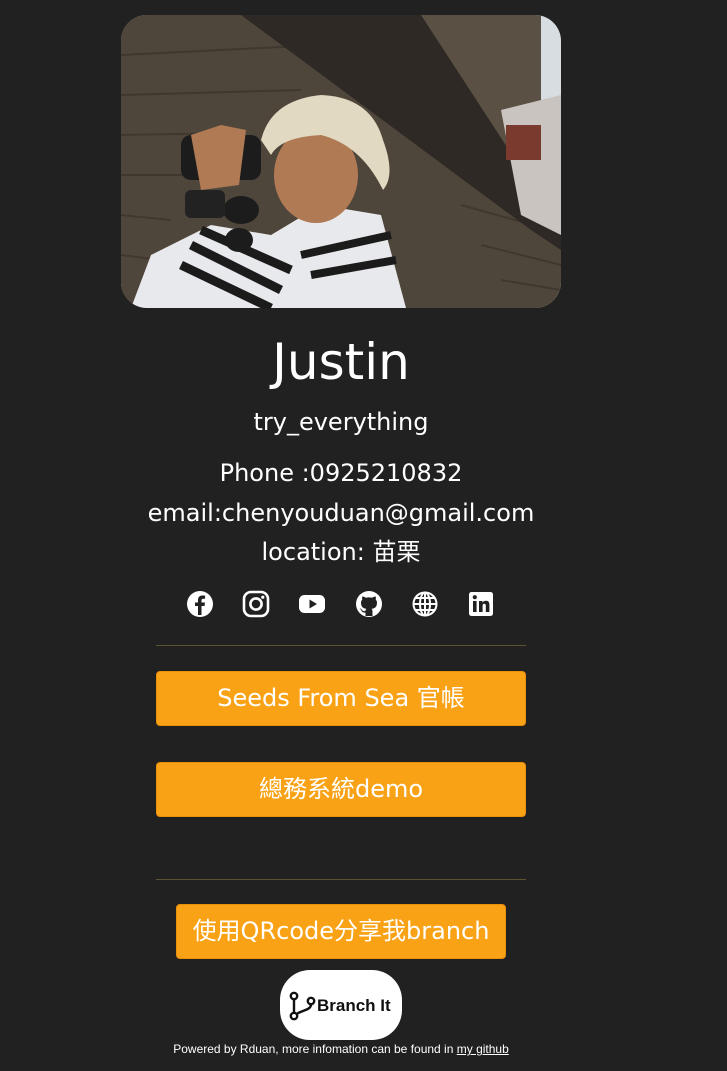 This screenshot has height=1071, width=727. What do you see at coordinates (354, 1005) in the screenshot?
I see `logo-text: Branch It` at bounding box center [354, 1005].